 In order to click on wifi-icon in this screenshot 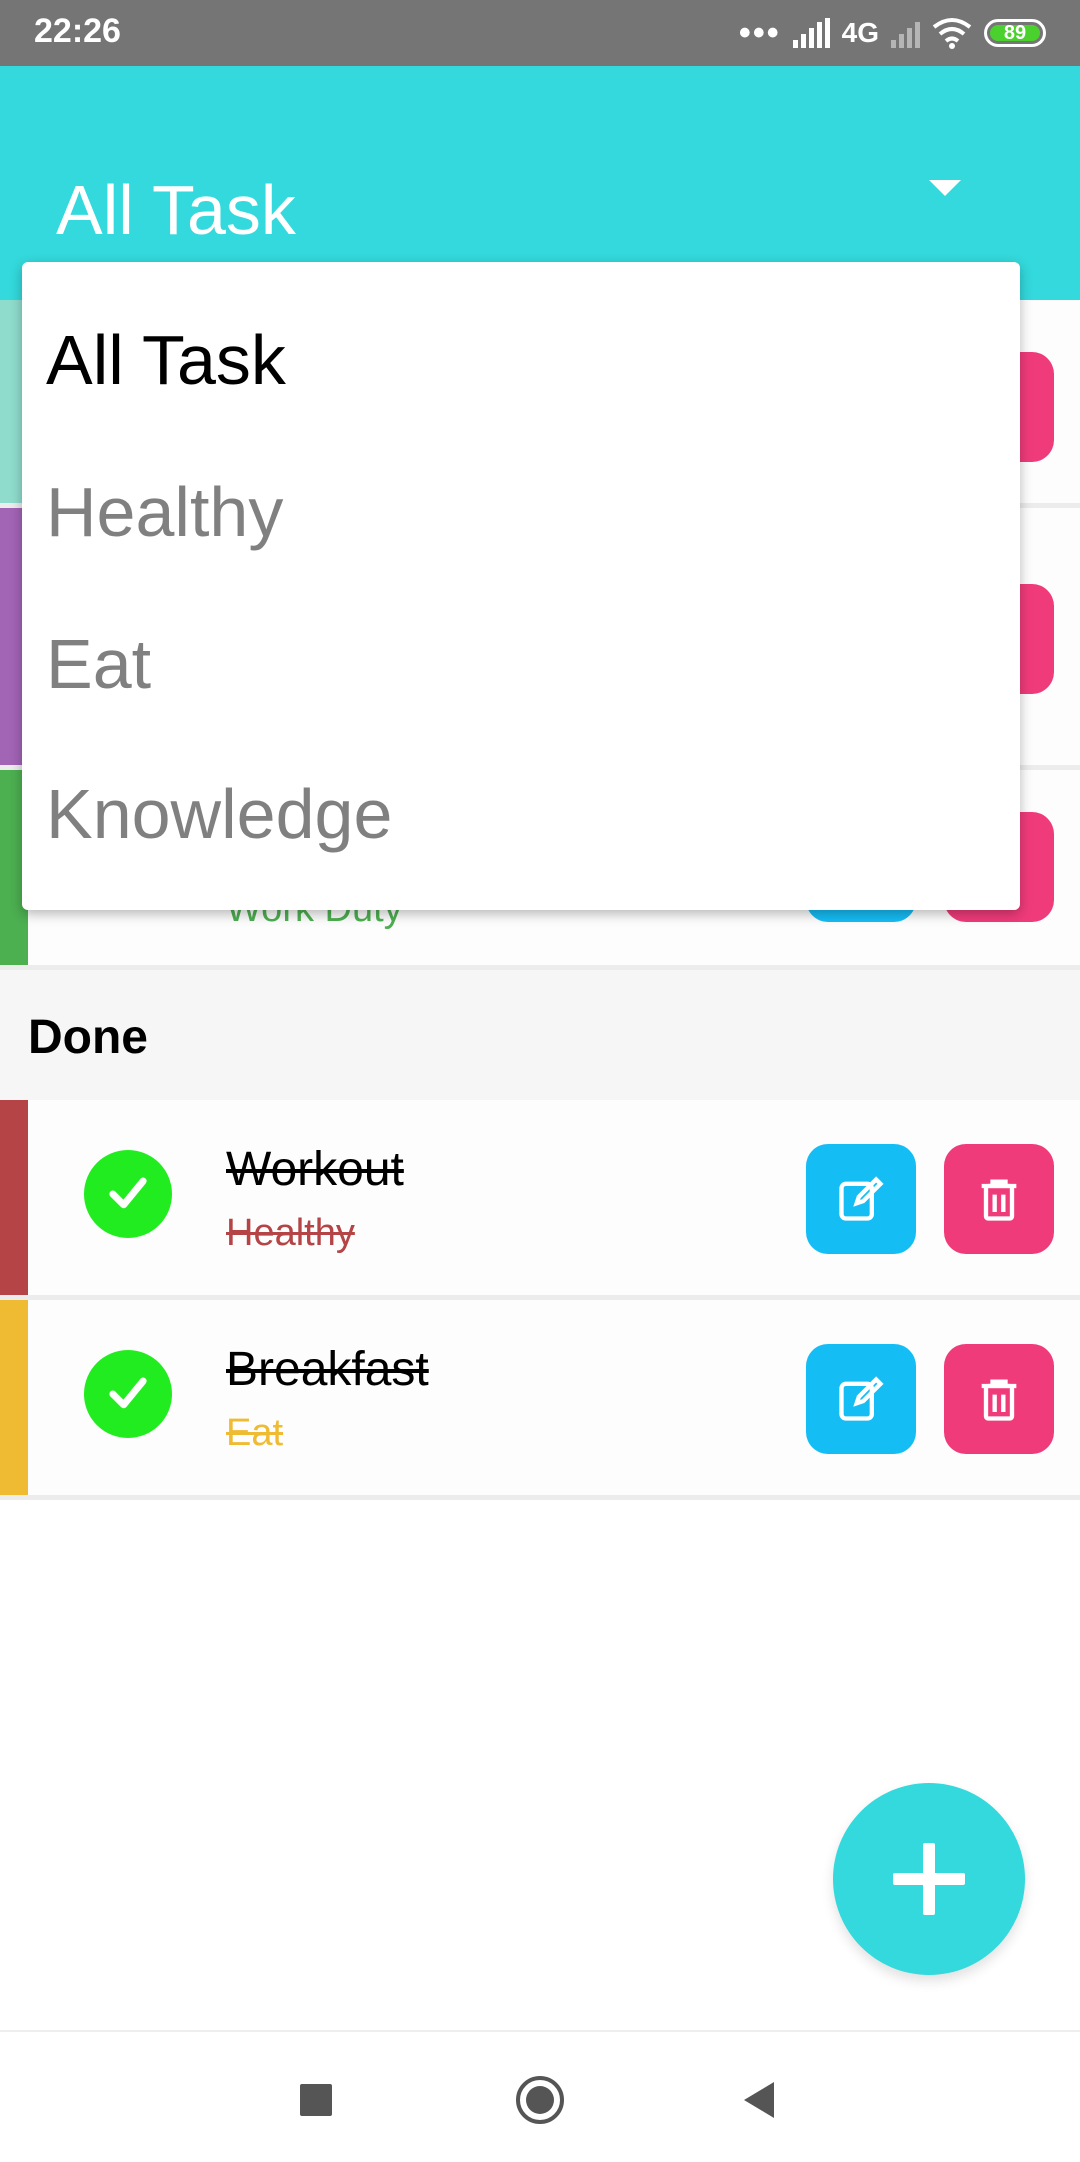, I will do `click(952, 33)`.